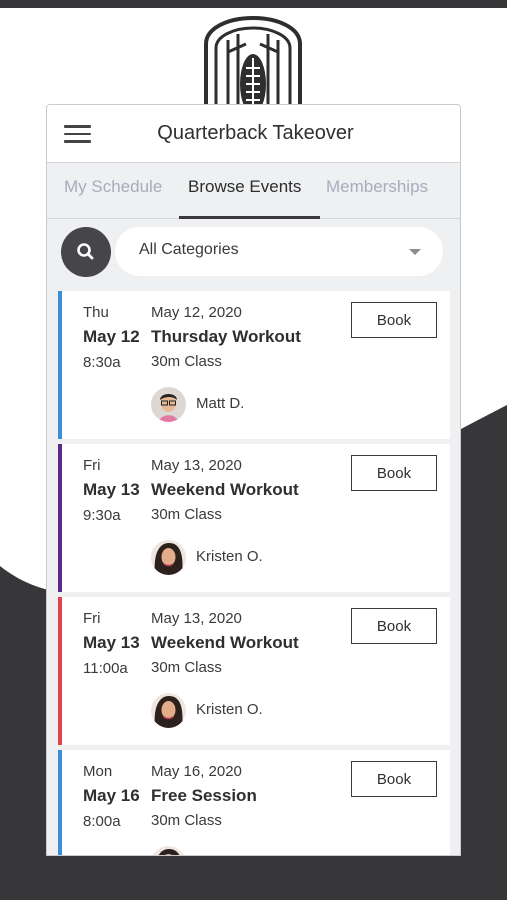  I want to click on search-button, so click(86, 252).